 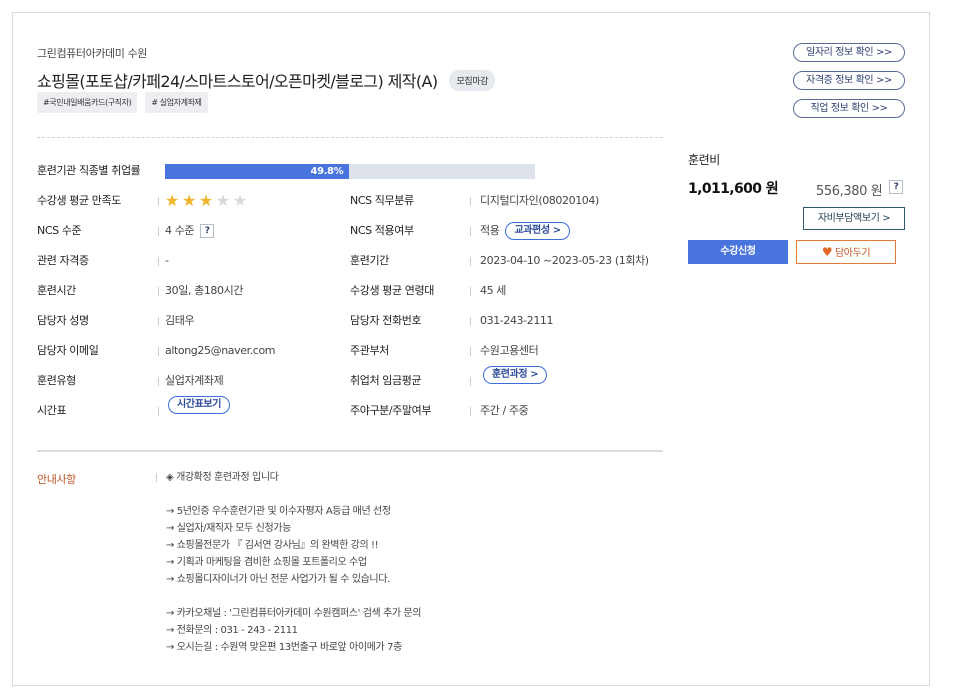 I want to click on hours-label: 훈련시간, so click(x=56, y=290).